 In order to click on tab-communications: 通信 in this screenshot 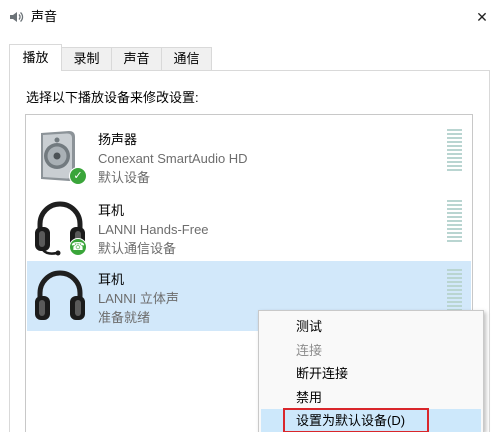, I will do `click(186, 59)`.